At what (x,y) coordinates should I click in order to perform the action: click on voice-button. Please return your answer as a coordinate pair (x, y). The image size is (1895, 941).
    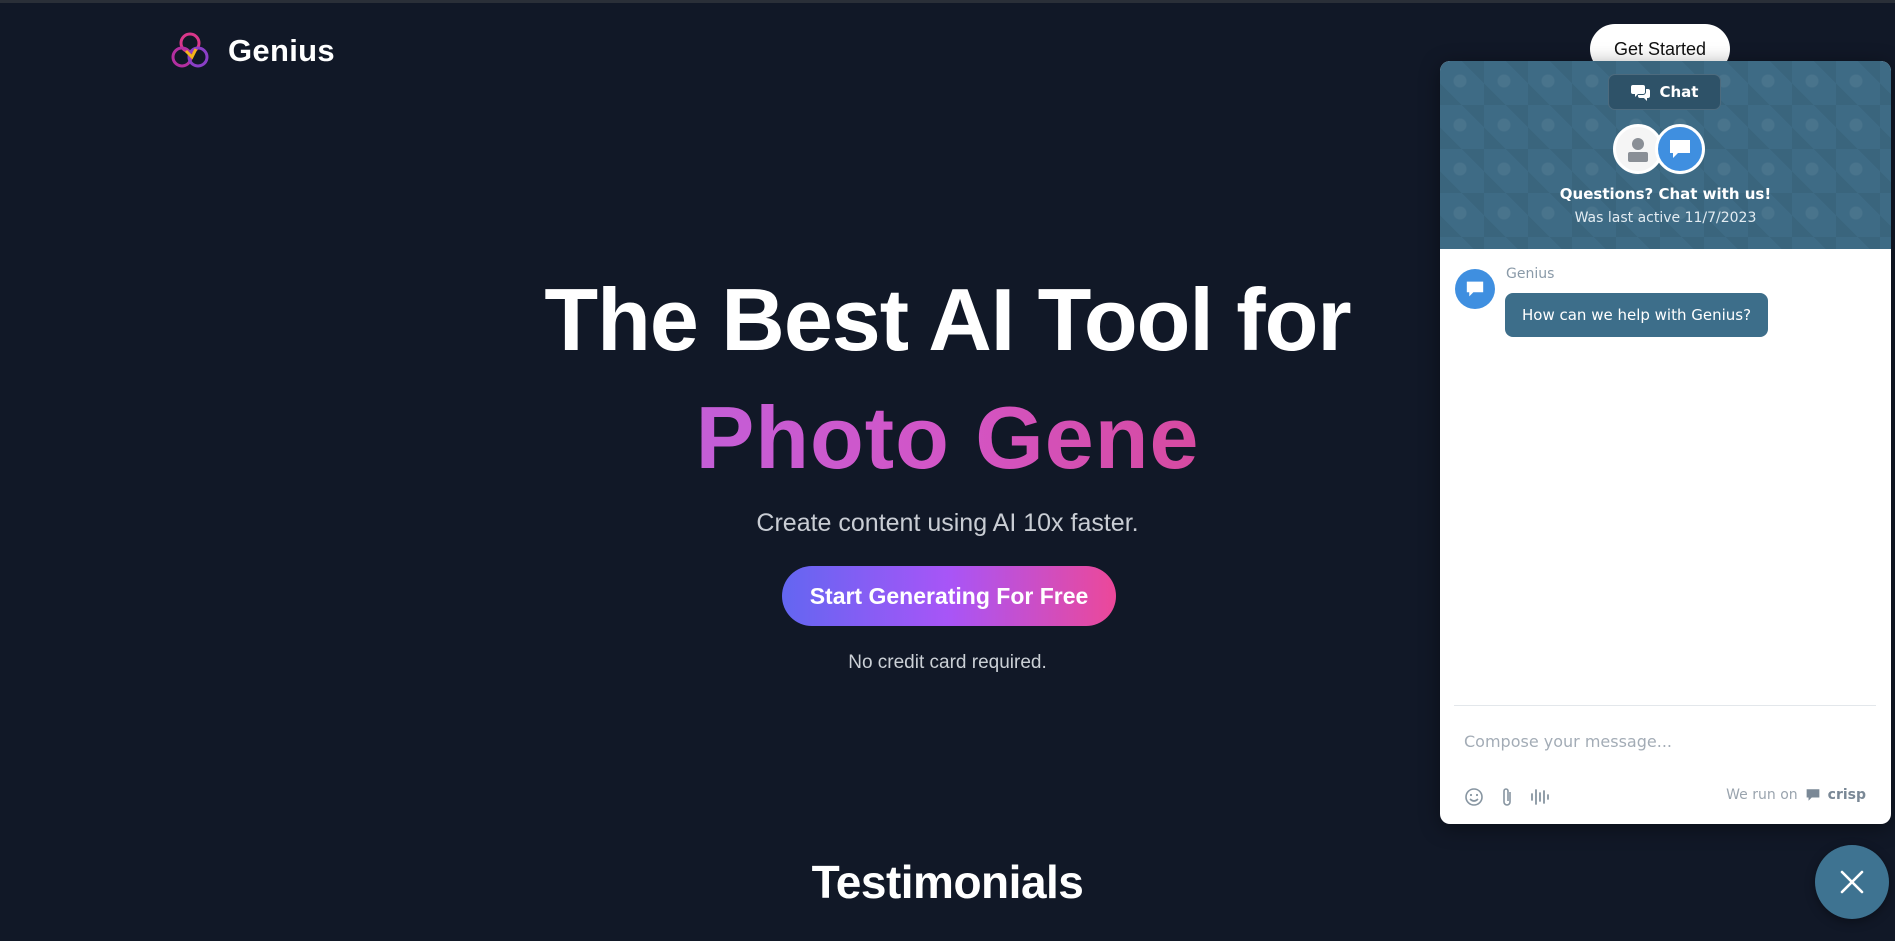
    Looking at the image, I should click on (1540, 797).